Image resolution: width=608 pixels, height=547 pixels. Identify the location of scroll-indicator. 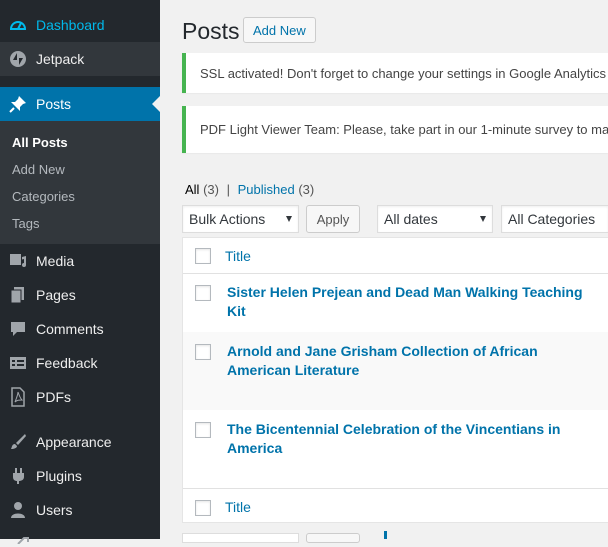
(385, 535).